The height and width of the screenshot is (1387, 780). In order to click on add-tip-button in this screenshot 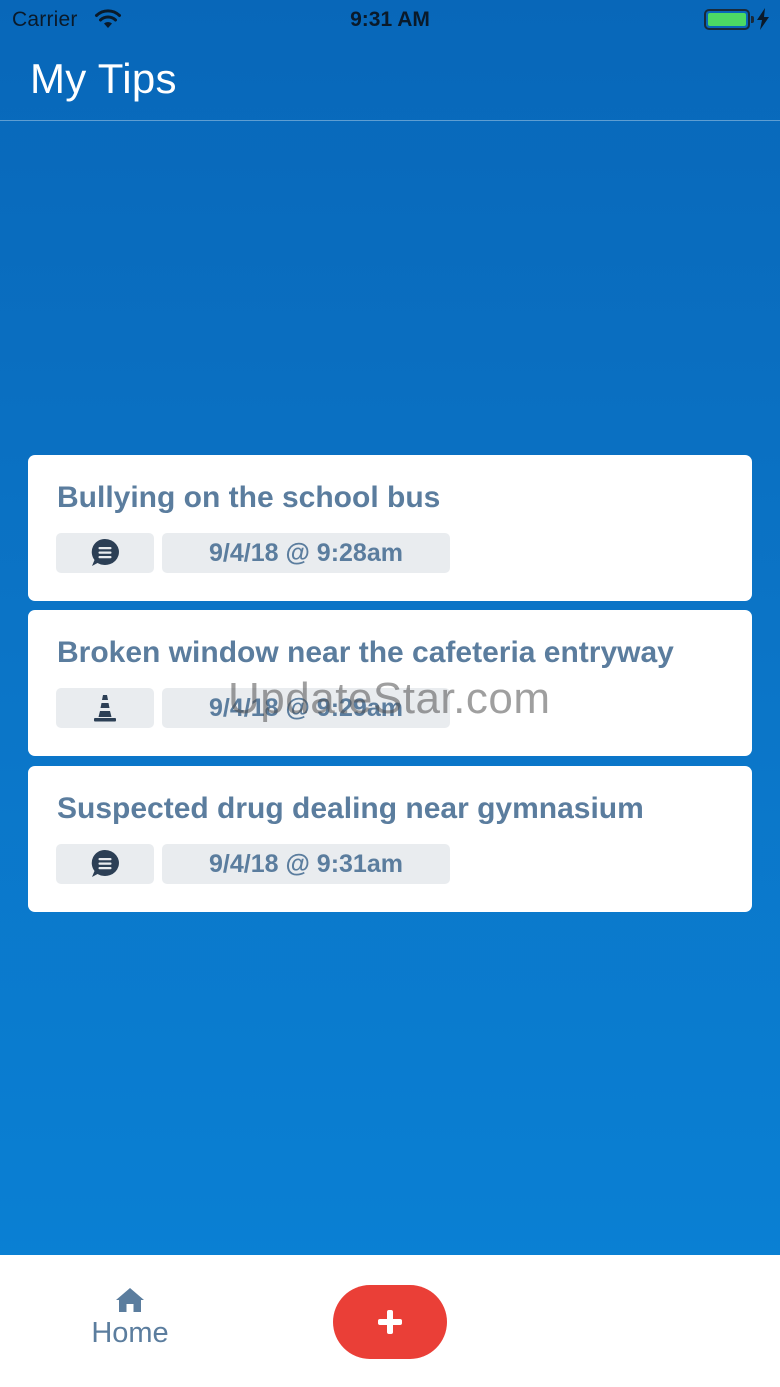, I will do `click(390, 1322)`.